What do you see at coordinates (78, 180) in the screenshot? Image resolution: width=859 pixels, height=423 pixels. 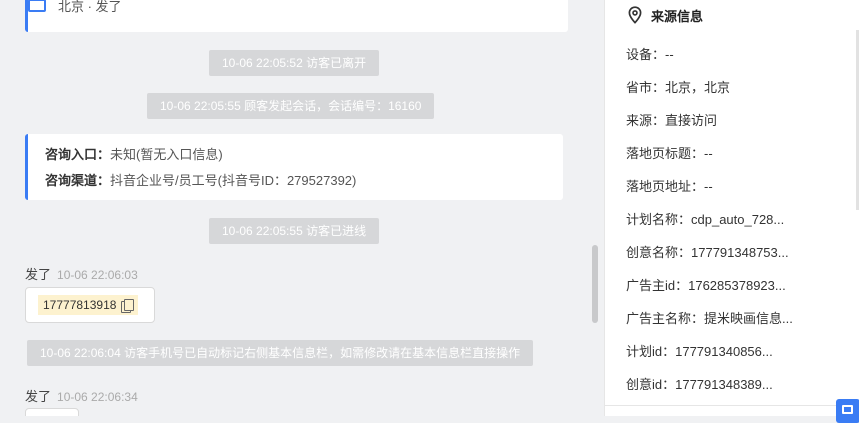 I see `channel-label: 咨询渠道：` at bounding box center [78, 180].